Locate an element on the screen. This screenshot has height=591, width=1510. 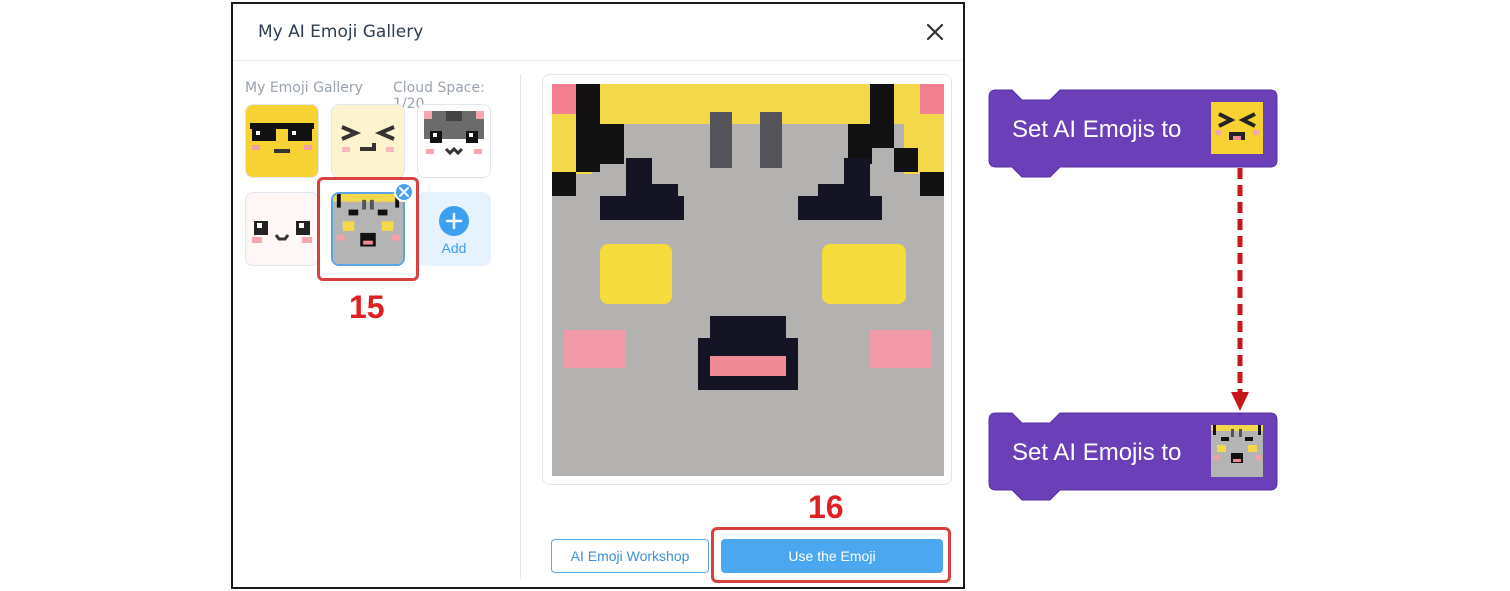
set-ai-emojis-block-before: Set AI Emojis to is located at coordinates (1133, 133).